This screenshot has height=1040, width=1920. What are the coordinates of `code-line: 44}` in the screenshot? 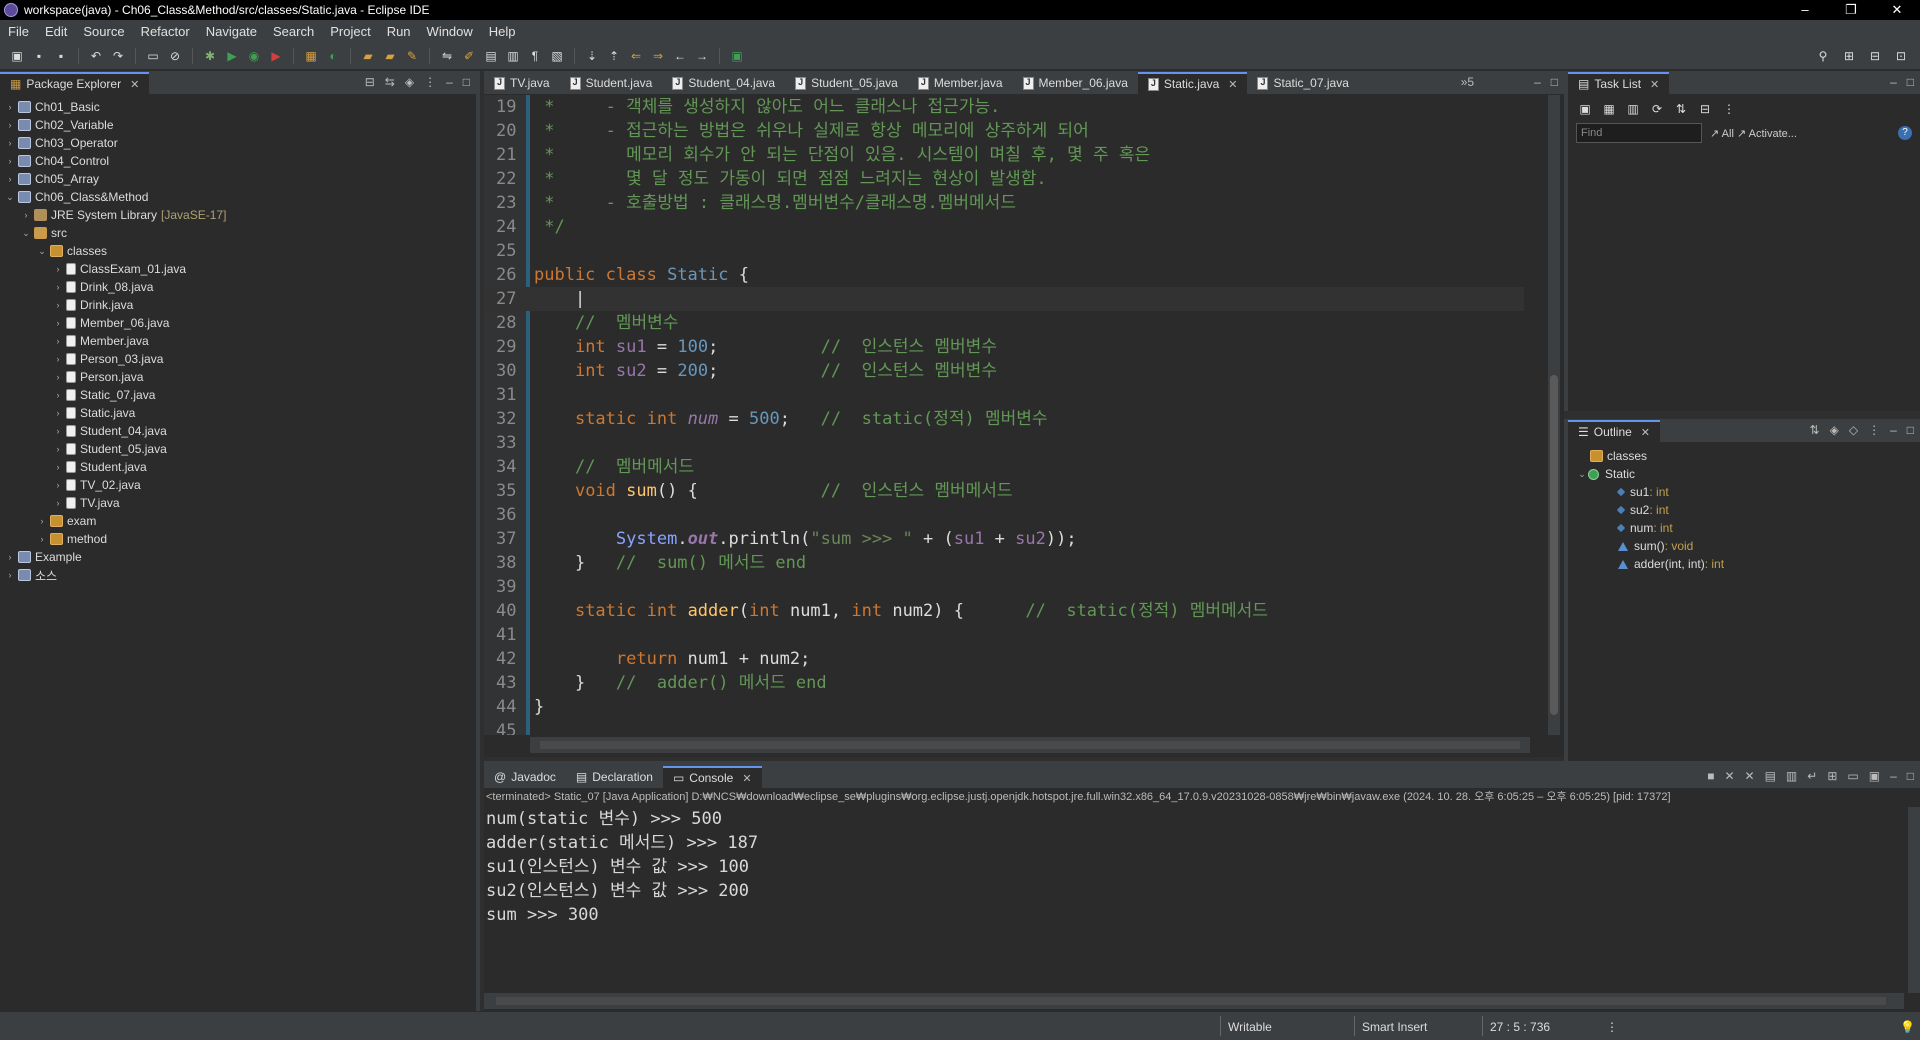 It's located at (1004, 707).